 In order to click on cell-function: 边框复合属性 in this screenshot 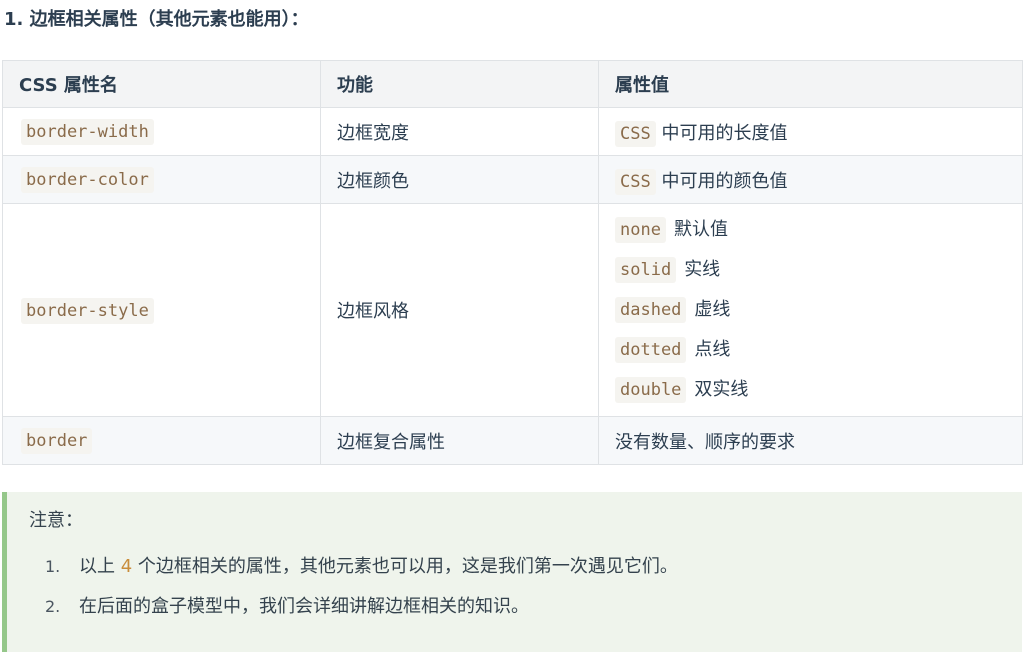, I will do `click(459, 440)`.